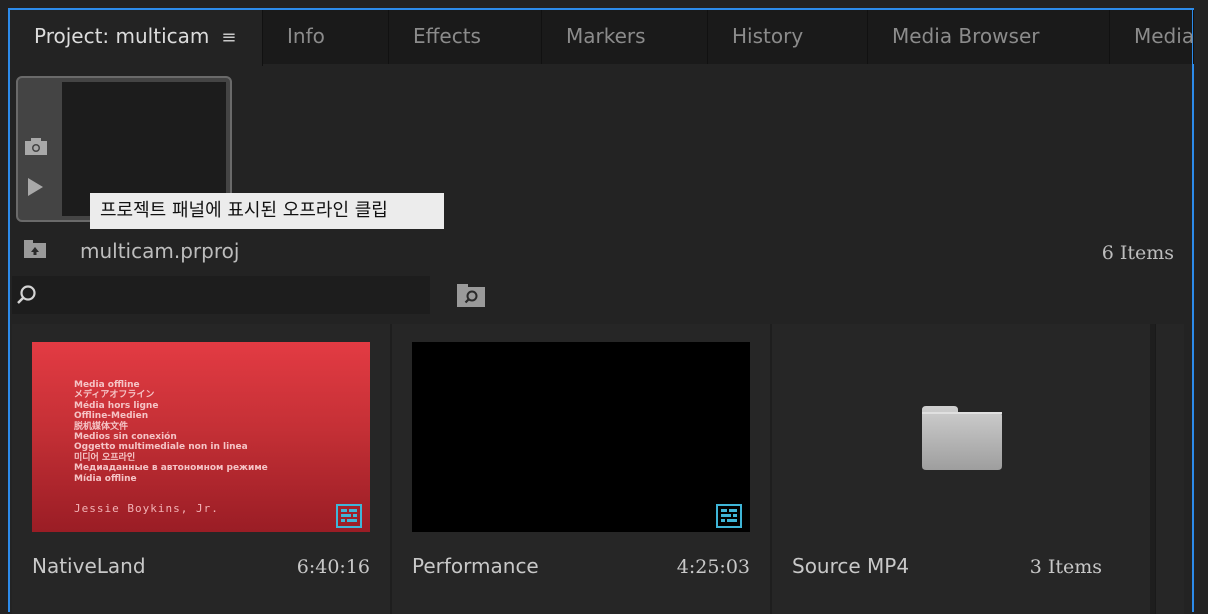 This screenshot has height=614, width=1208. I want to click on tab-markers: Markers, so click(625, 37).